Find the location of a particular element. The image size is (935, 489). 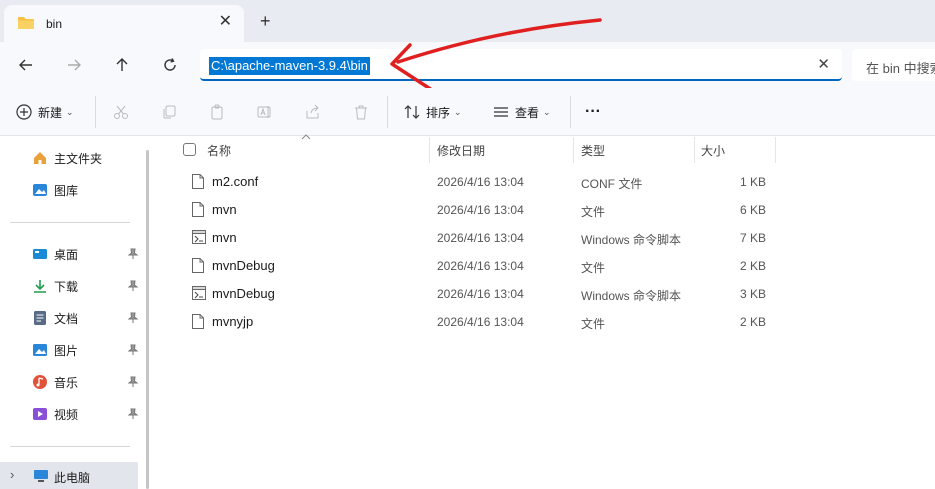

file-row: mvnDebug 2026/4/16 13:04 文件 2 KB is located at coordinates (470, 265).